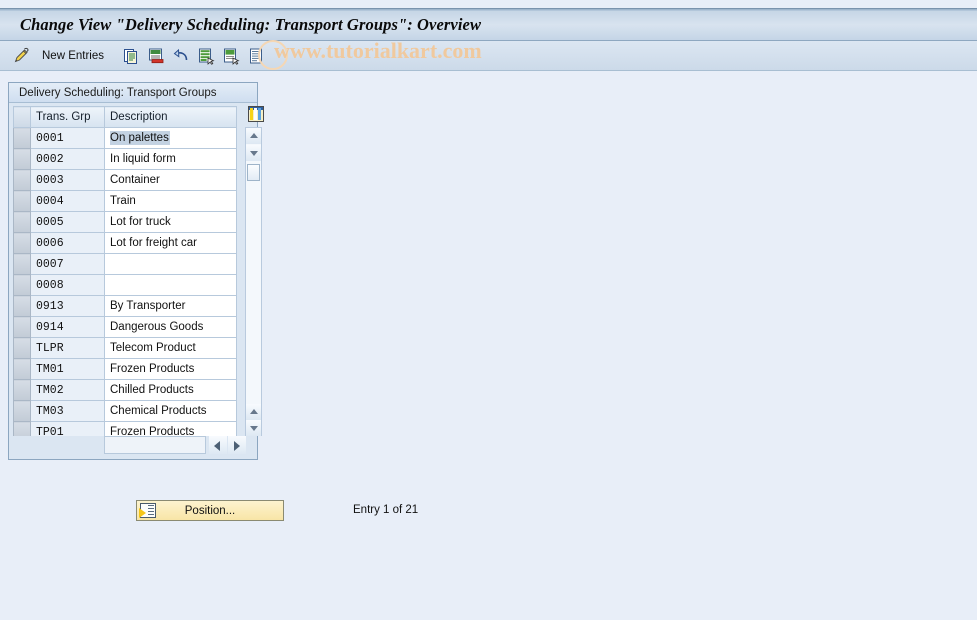 The image size is (977, 620). I want to click on table-row: 0006 Lot for freight car, so click(125, 243).